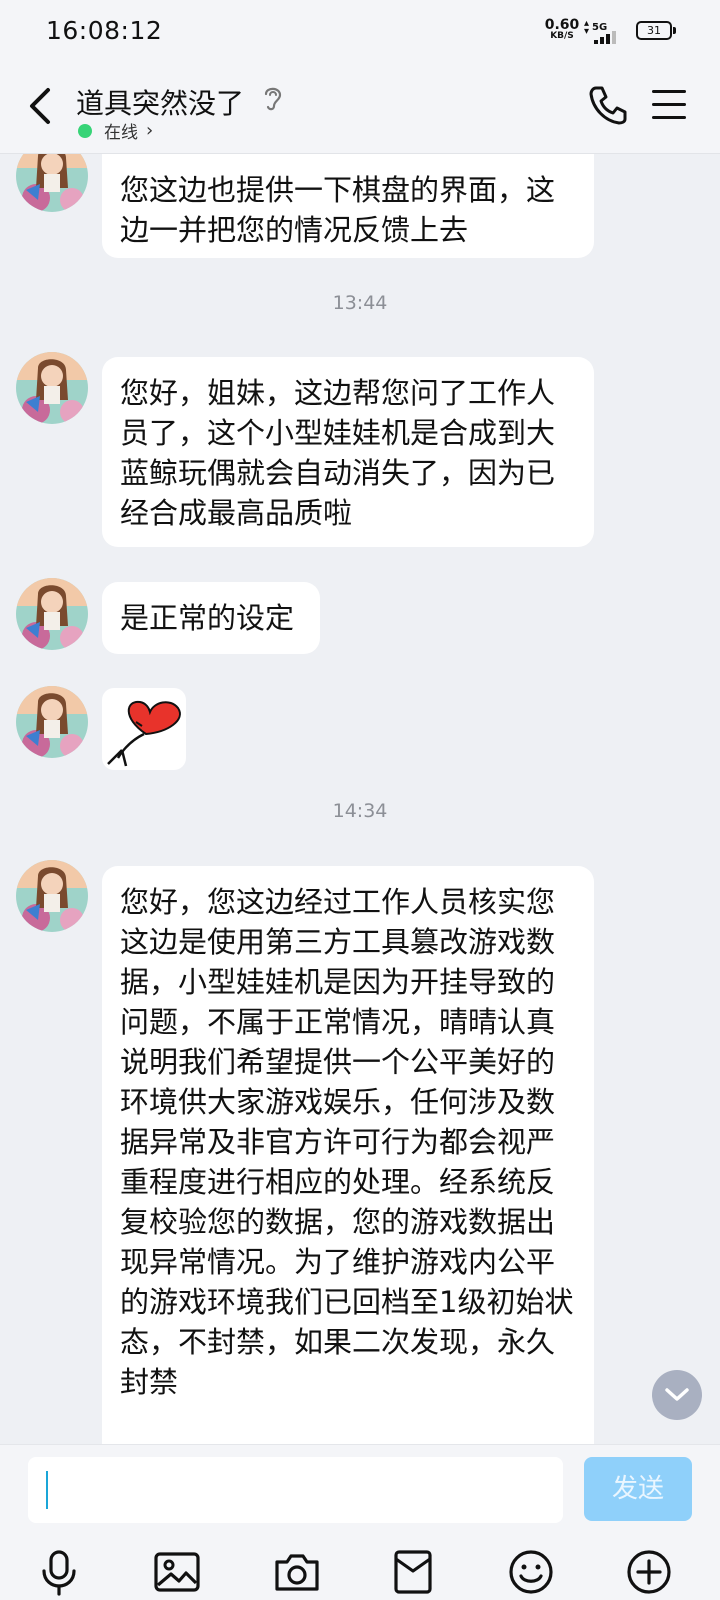  Describe the element at coordinates (104, 30) in the screenshot. I see `status-time: 16:08:12` at that location.